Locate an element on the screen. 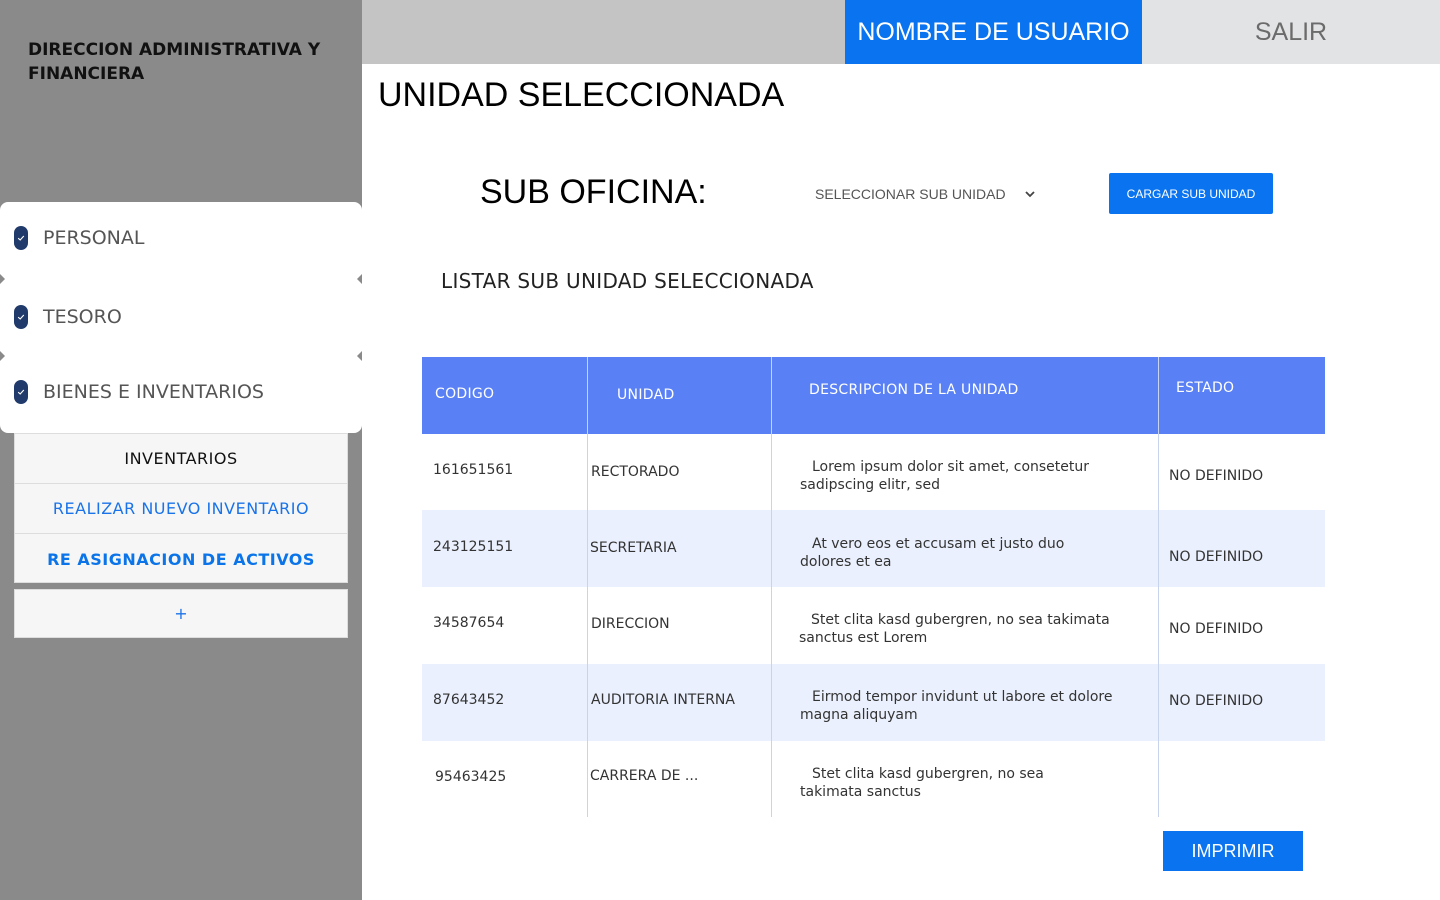  column-header-description: DESCRIPCION DE LA UNIDAD is located at coordinates (914, 390).